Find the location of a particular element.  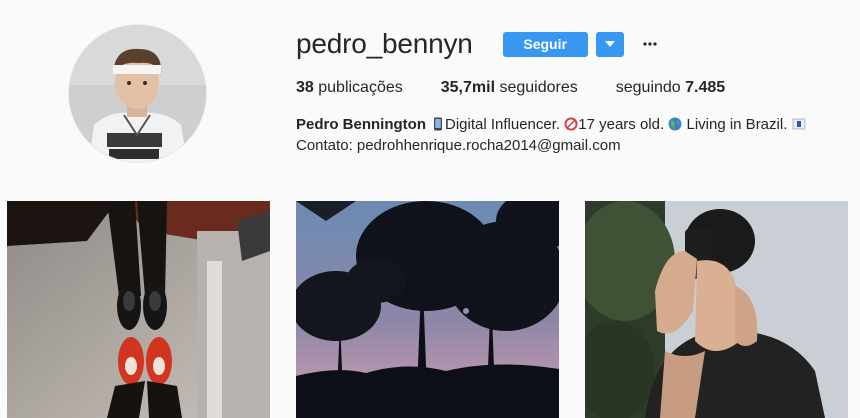

more-options-button is located at coordinates (650, 44).